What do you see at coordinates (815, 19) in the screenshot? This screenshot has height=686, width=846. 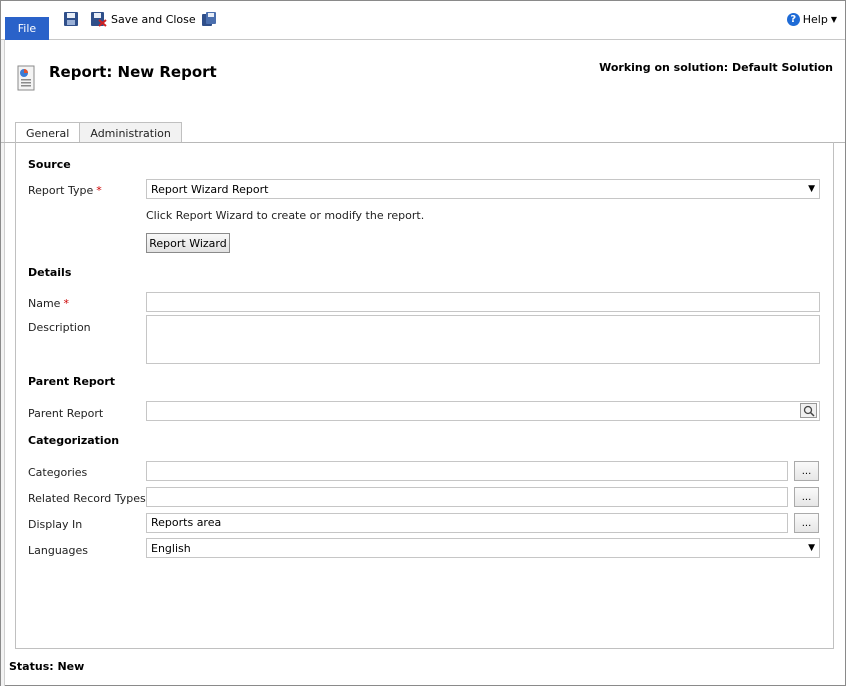 I see `help-label: Help` at bounding box center [815, 19].